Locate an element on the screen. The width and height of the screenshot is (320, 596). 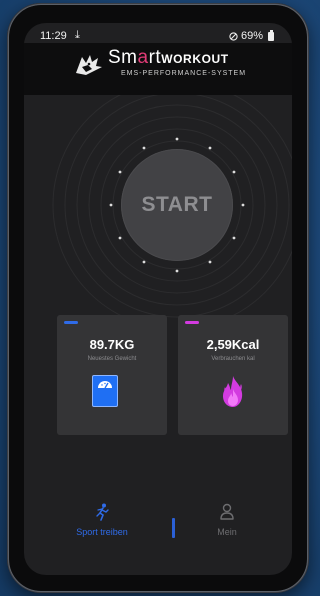
status-bar: 11:29 ⤓ 69% is located at coordinates (158, 34).